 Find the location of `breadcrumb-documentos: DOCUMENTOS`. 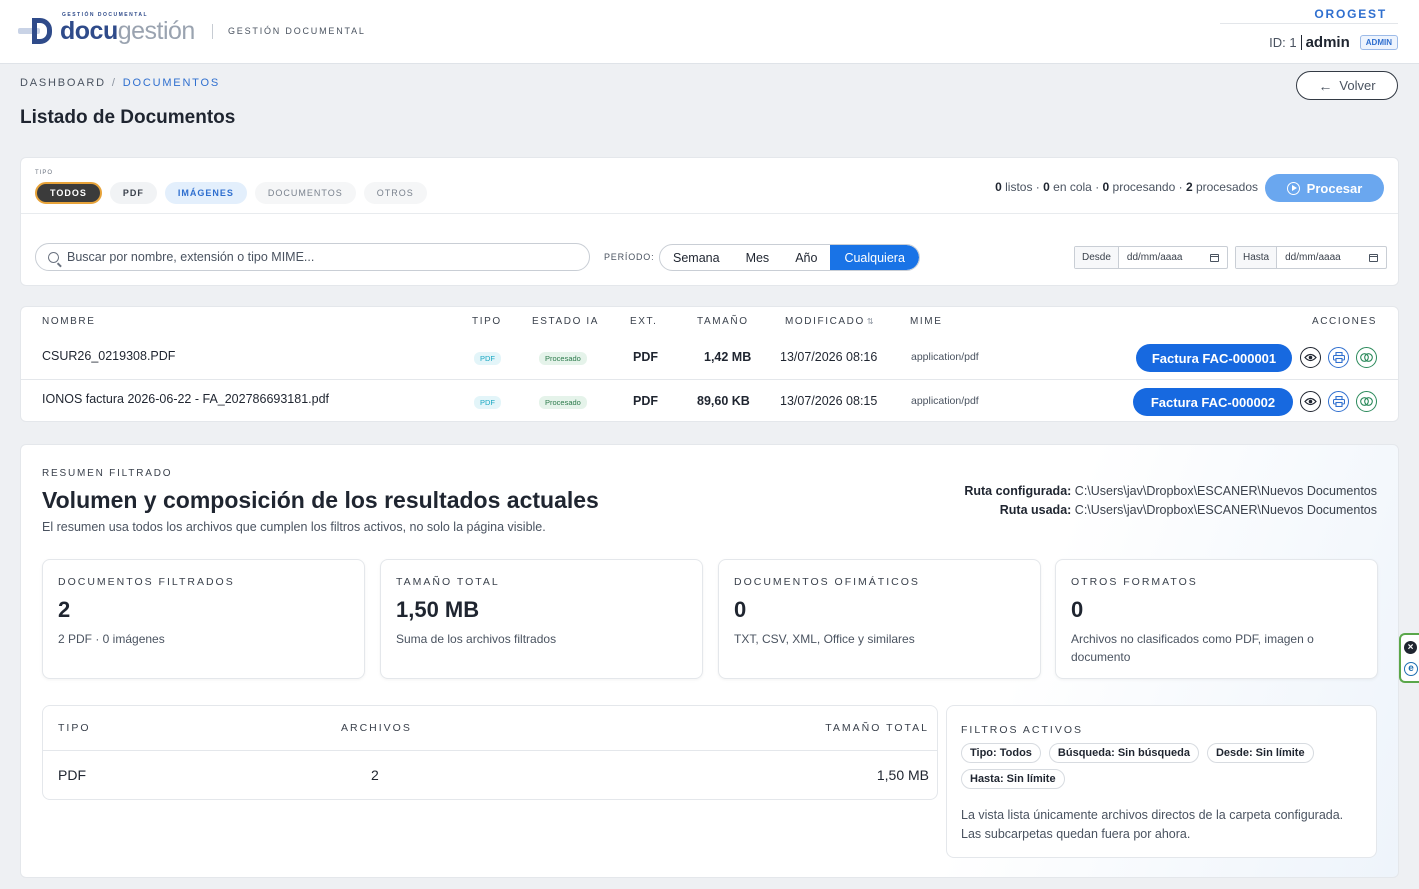

breadcrumb-documentos: DOCUMENTOS is located at coordinates (171, 83).